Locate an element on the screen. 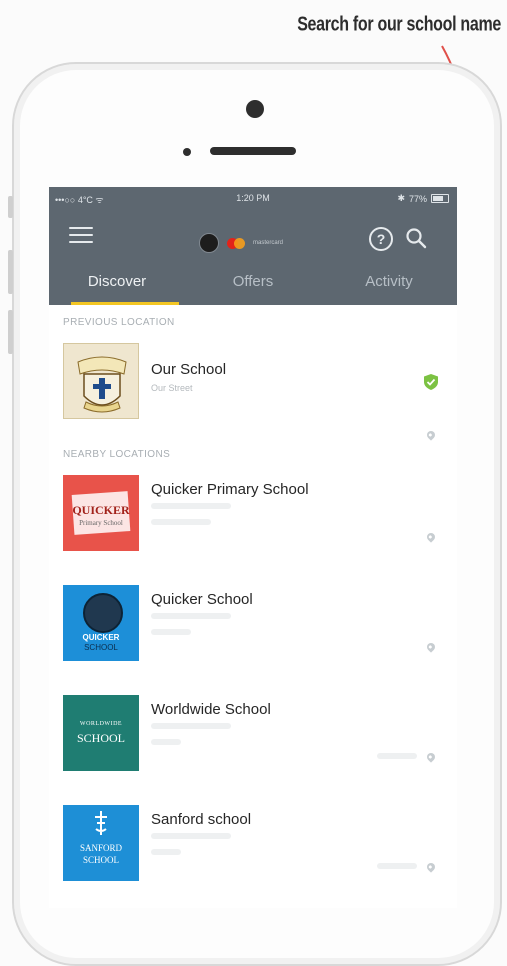 The height and width of the screenshot is (966, 507). hamburger-icon is located at coordinates (81, 235).